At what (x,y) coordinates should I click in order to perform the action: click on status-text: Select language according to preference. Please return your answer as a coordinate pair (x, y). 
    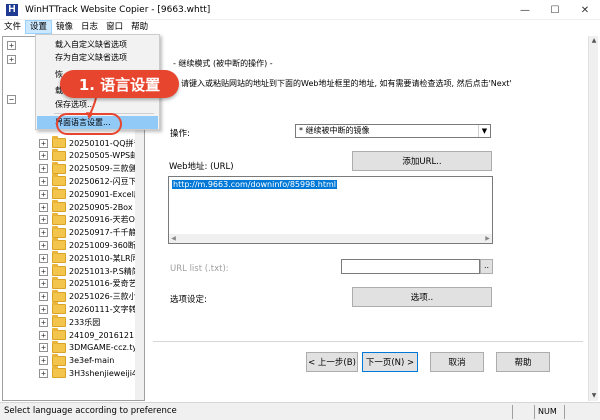
    Looking at the image, I should click on (90, 411).